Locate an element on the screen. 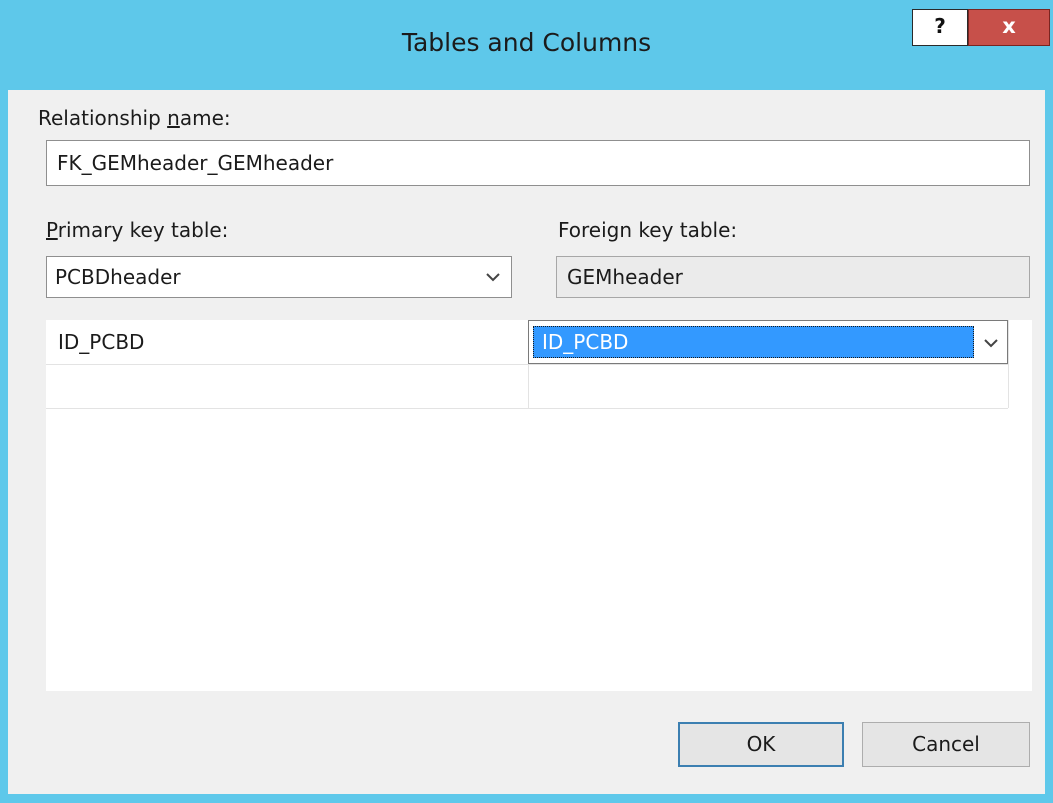  close-icon: x is located at coordinates (1009, 26).